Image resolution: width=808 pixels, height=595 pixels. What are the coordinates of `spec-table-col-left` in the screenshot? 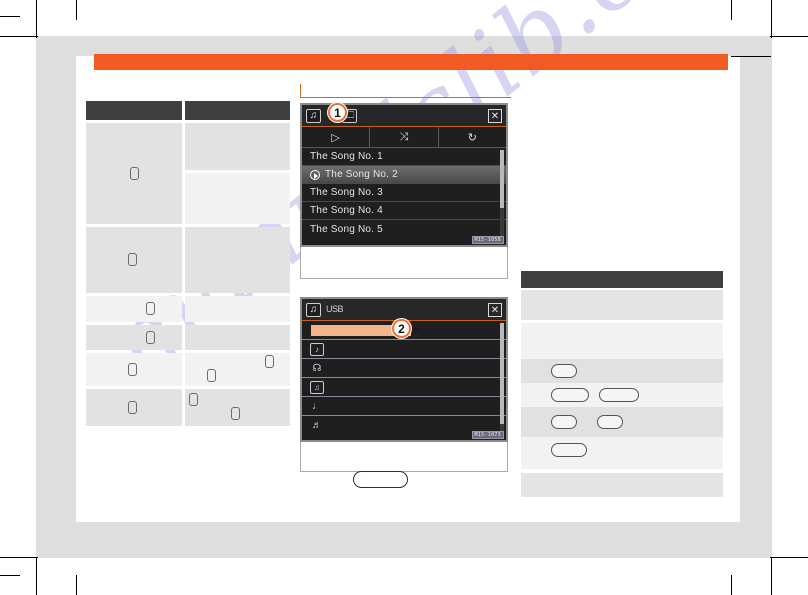 It's located at (134, 274).